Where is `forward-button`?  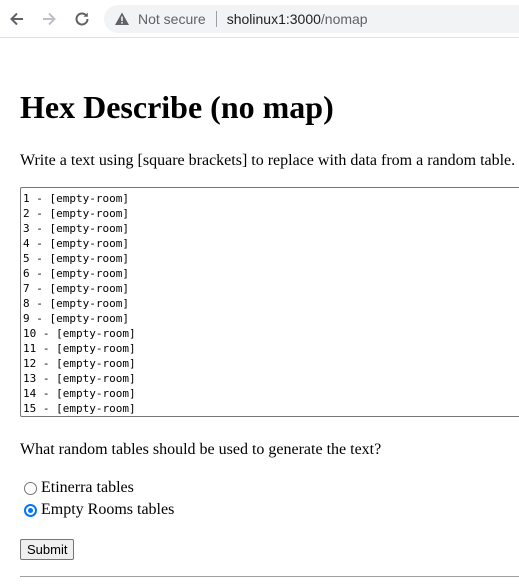
forward-button is located at coordinates (49, 19).